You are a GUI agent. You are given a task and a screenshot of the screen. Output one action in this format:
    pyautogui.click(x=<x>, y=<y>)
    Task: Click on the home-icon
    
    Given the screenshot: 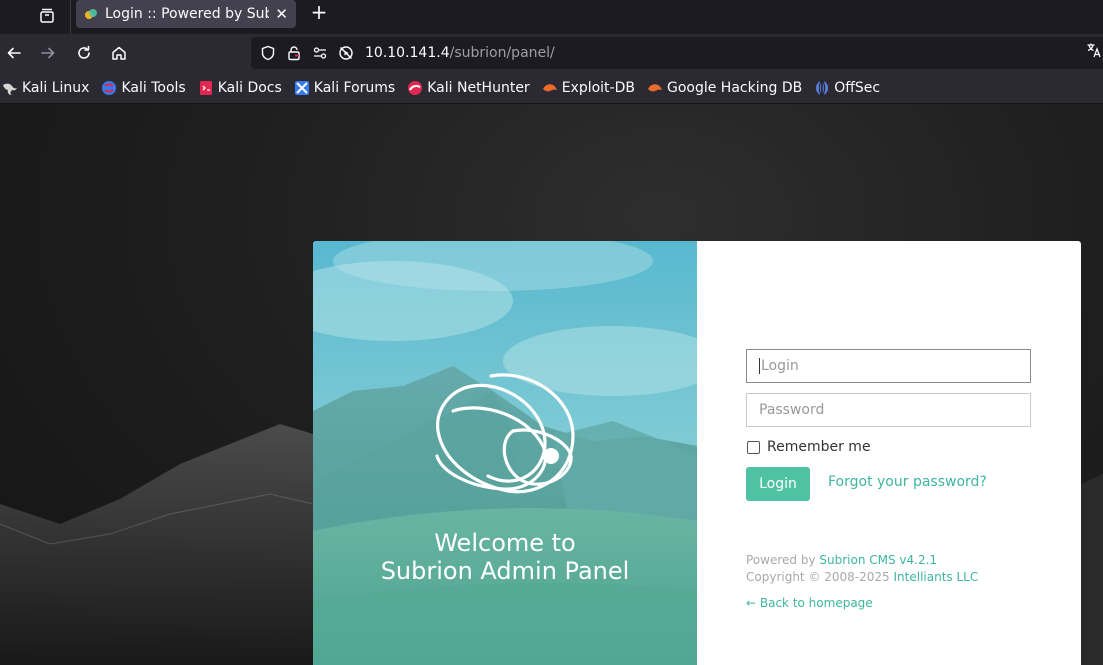 What is the action you would take?
    pyautogui.click(x=119, y=53)
    